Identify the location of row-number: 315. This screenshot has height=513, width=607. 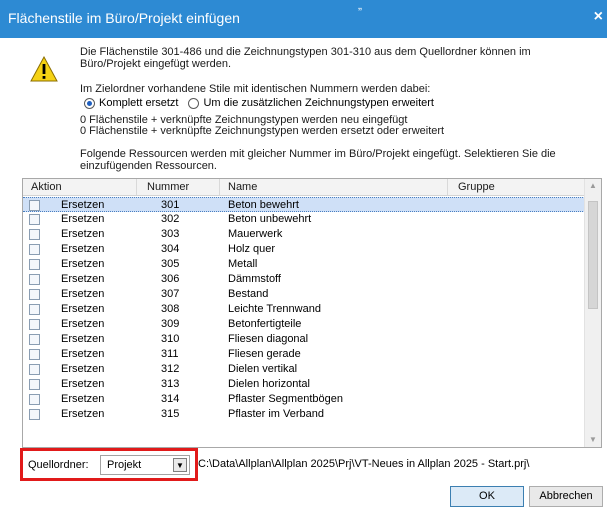
(170, 414).